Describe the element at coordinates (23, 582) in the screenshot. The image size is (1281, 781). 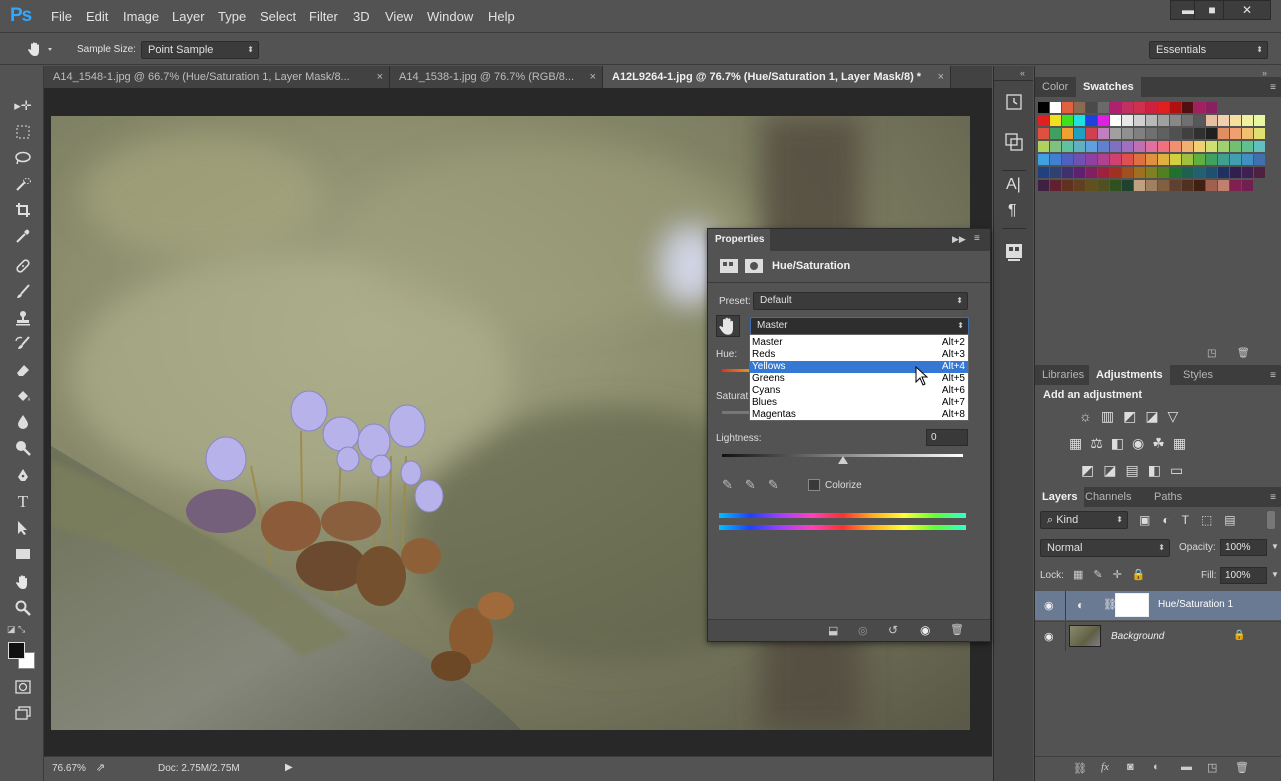
I see `hand-tool-icon` at that location.